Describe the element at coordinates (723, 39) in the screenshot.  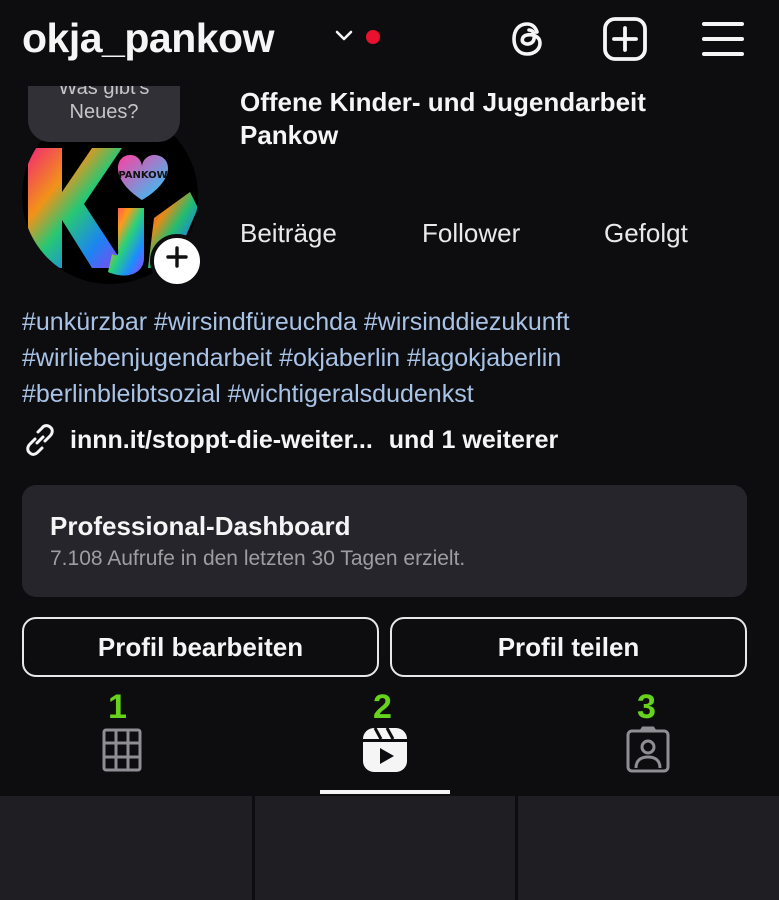
I see `menu-icon` at that location.